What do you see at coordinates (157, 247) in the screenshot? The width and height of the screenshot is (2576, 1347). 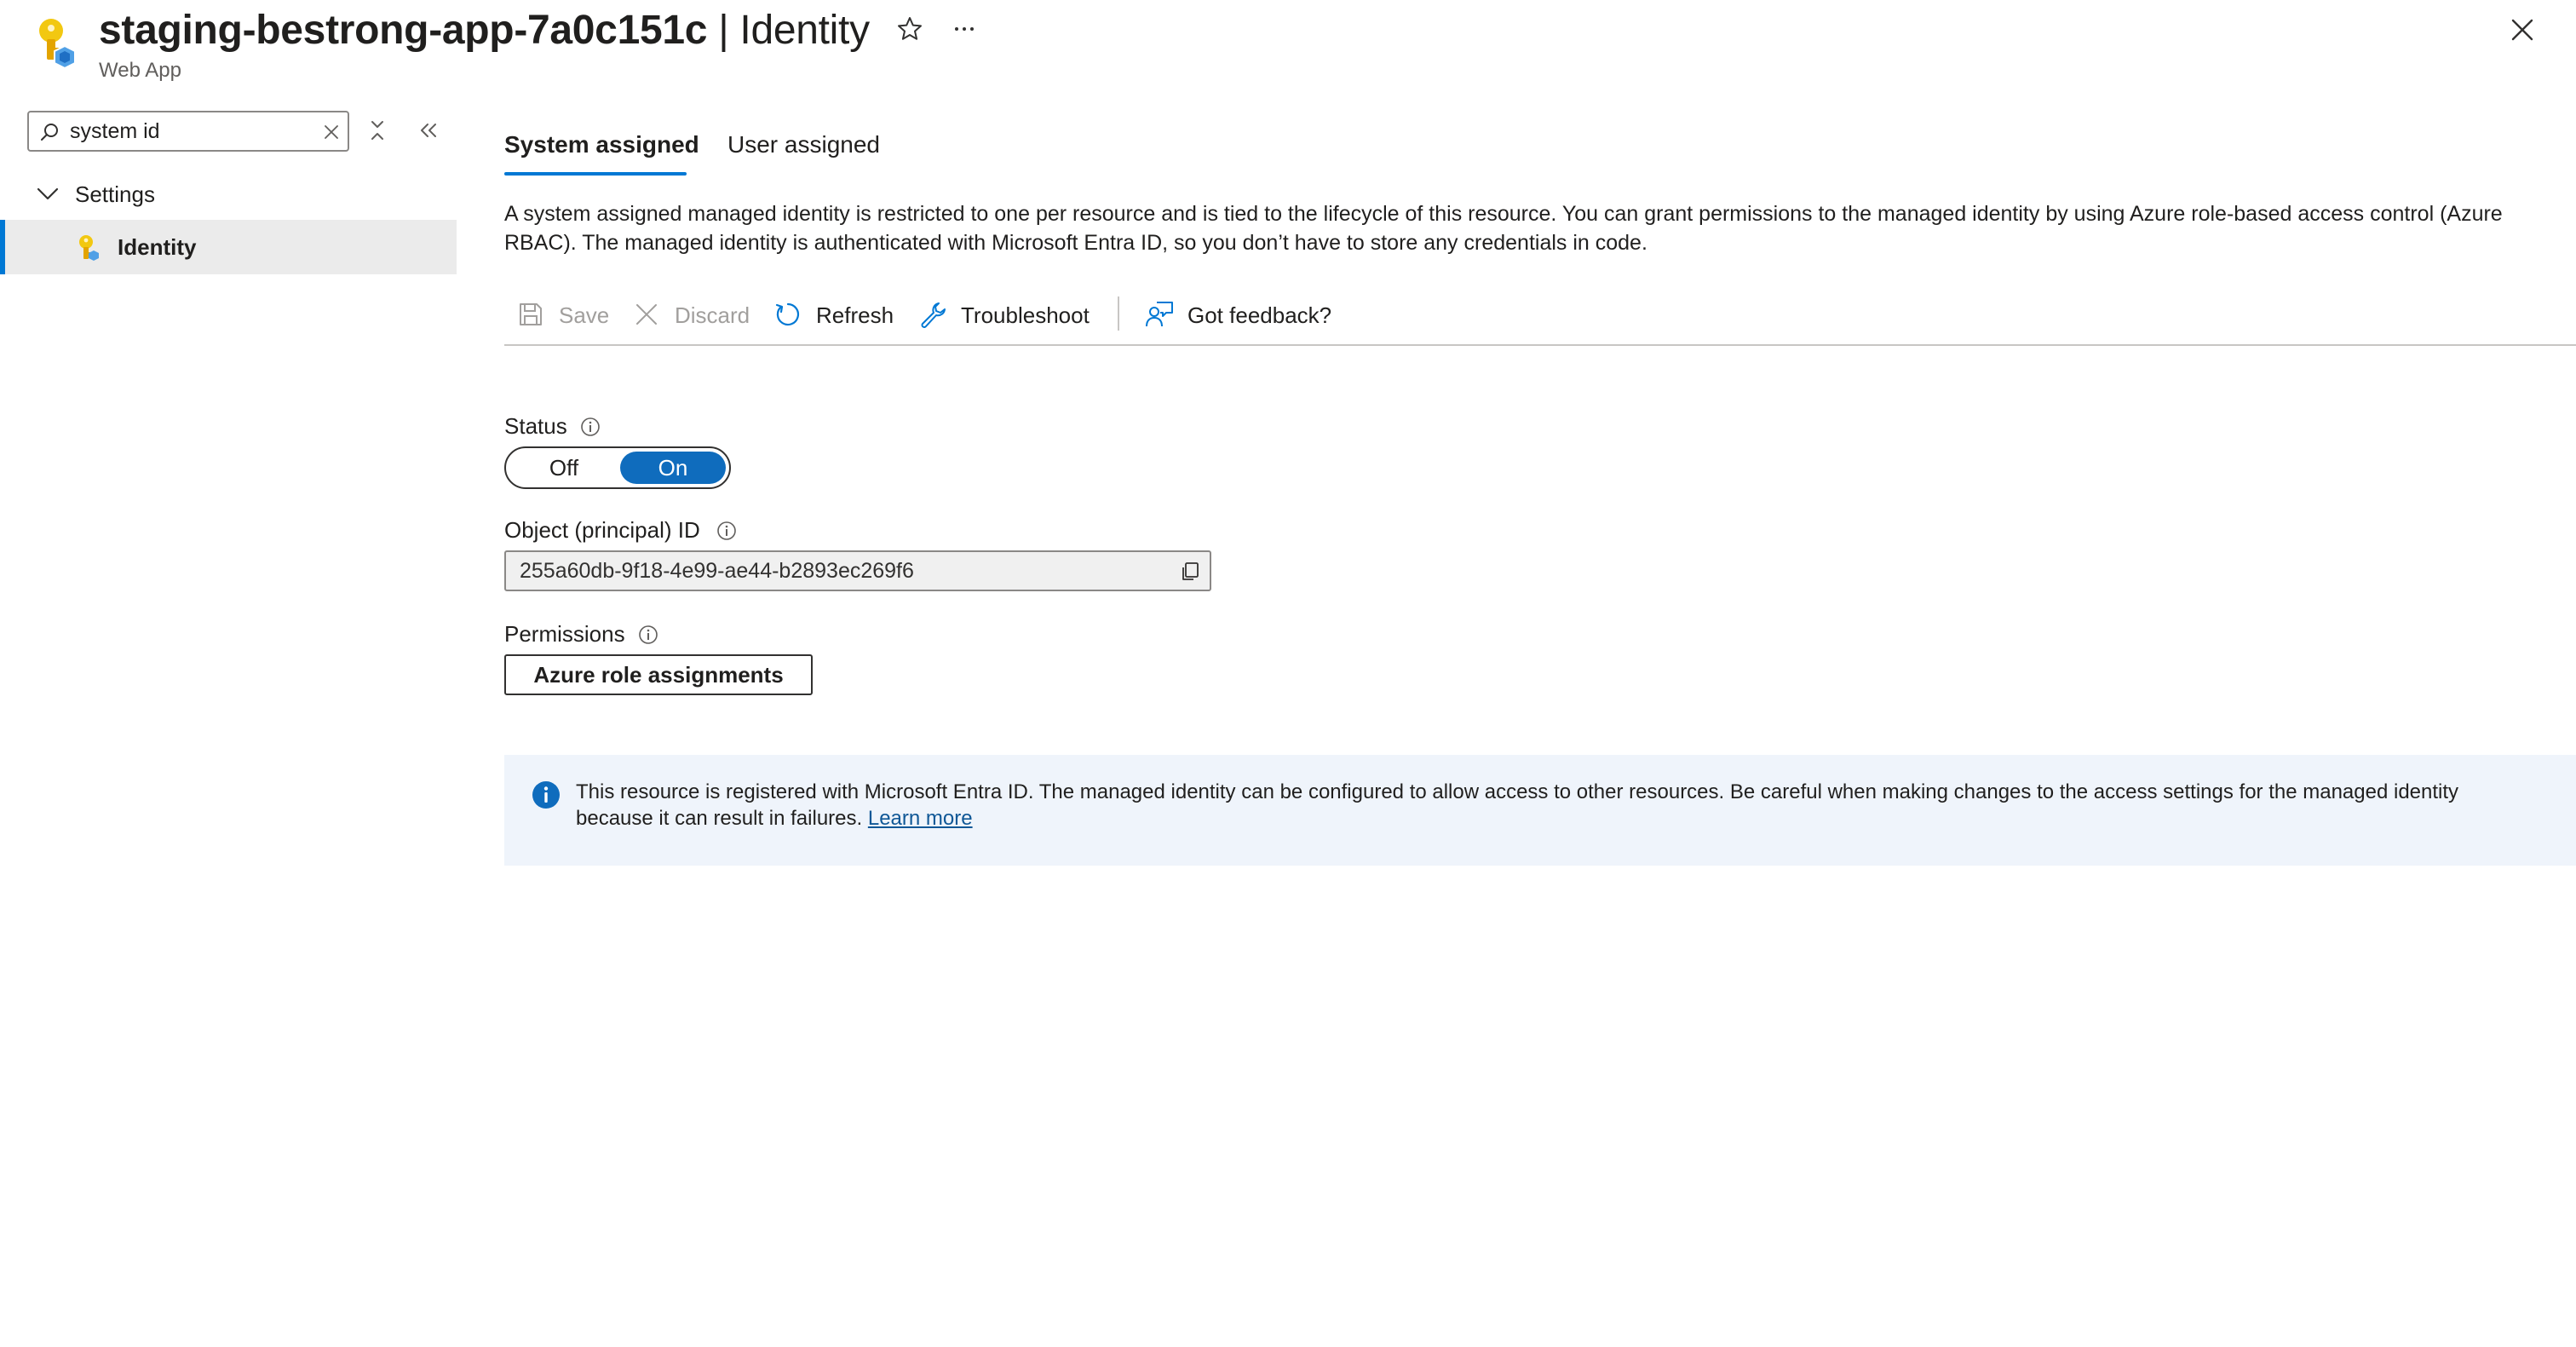 I see `sidebar-item-label: Identity` at bounding box center [157, 247].